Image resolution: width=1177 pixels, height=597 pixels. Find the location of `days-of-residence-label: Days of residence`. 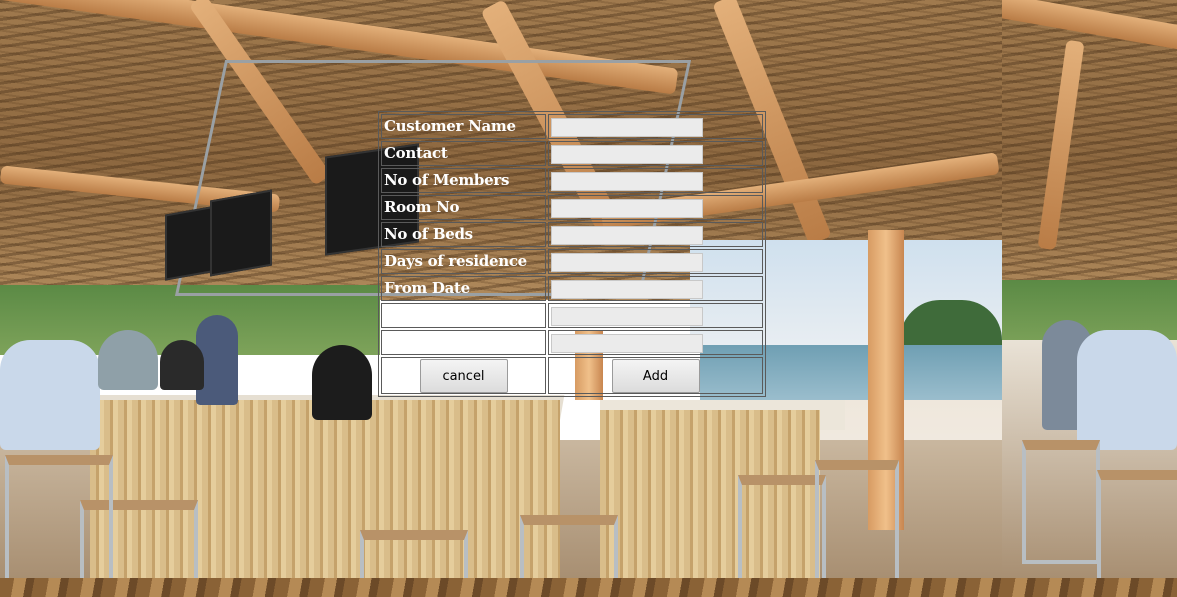

days-of-residence-label: Days of residence is located at coordinates (455, 261).